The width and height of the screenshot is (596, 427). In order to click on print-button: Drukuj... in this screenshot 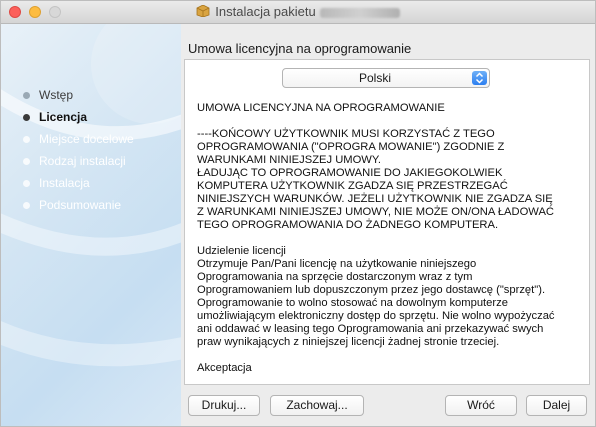, I will do `click(224, 405)`.